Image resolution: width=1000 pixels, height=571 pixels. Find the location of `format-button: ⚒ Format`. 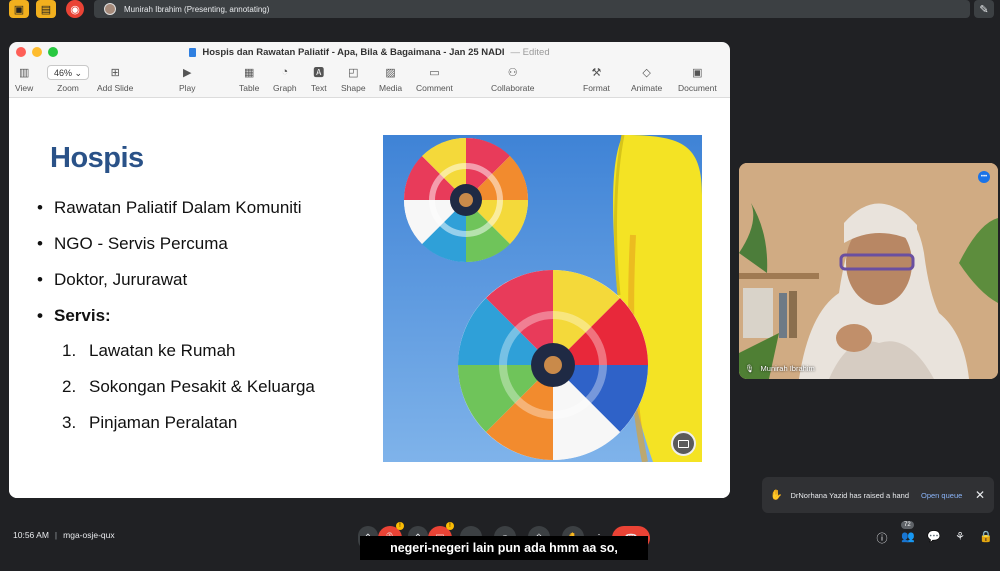

format-button: ⚒ Format is located at coordinates (596, 79).